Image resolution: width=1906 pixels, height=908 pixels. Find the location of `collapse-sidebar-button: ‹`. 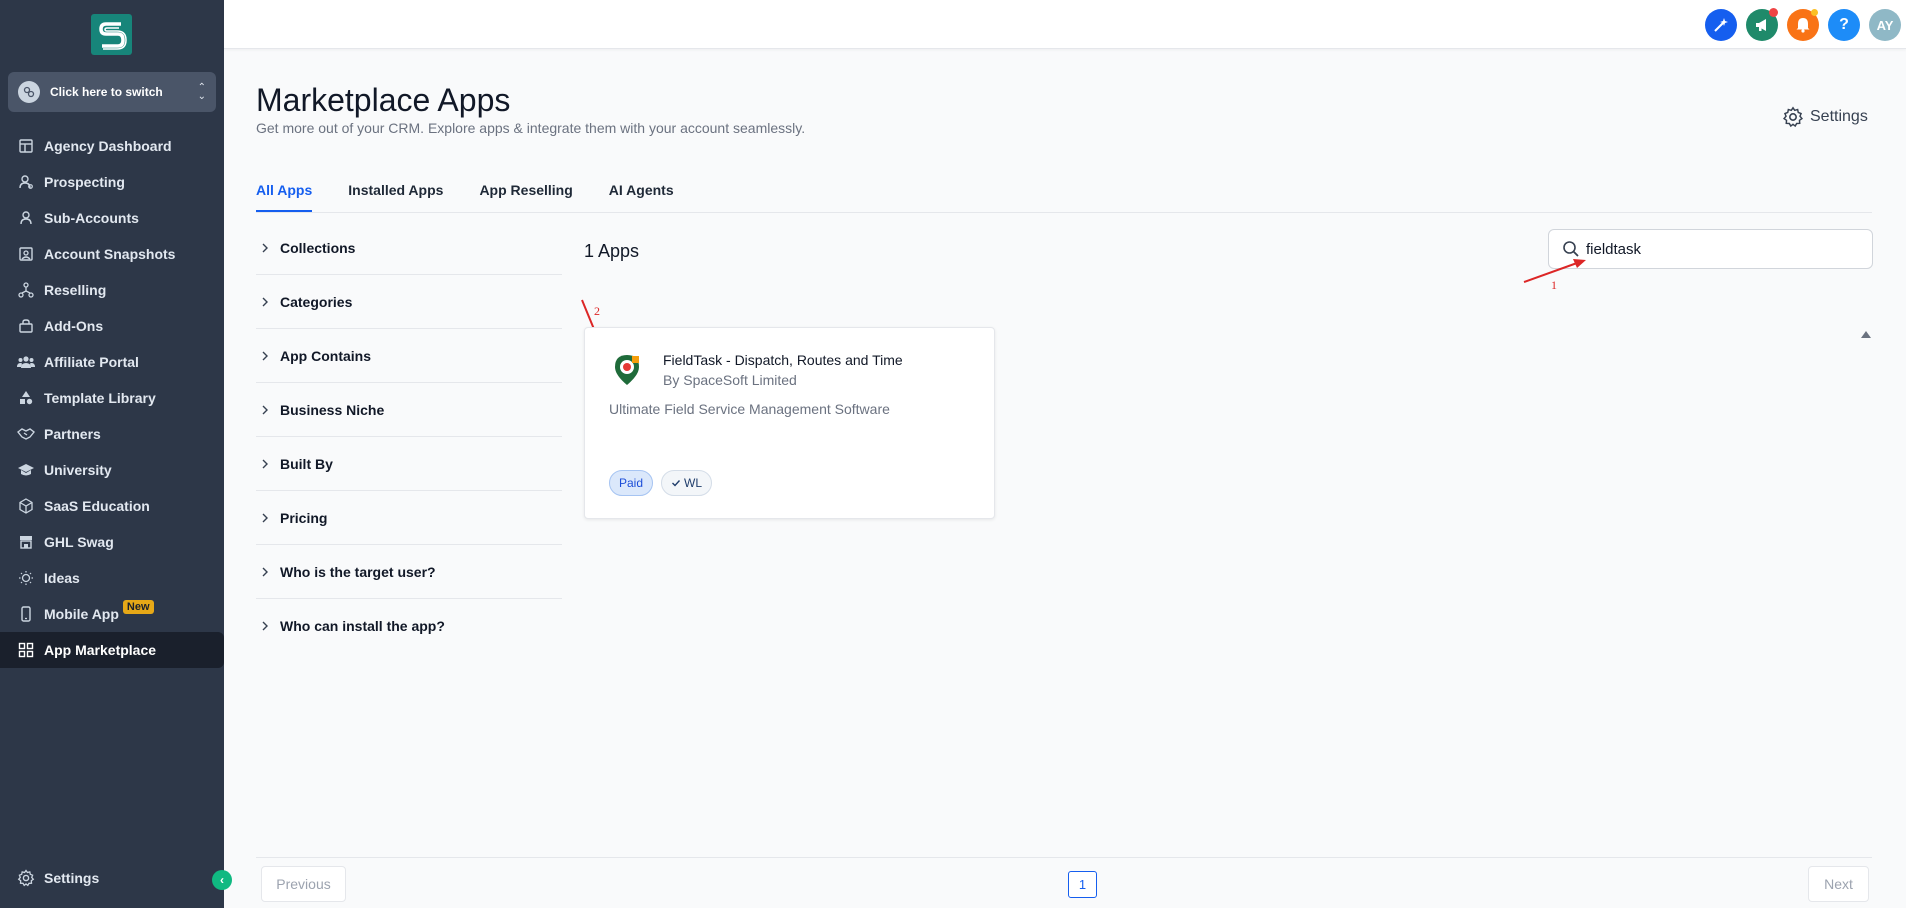

collapse-sidebar-button: ‹ is located at coordinates (222, 880).